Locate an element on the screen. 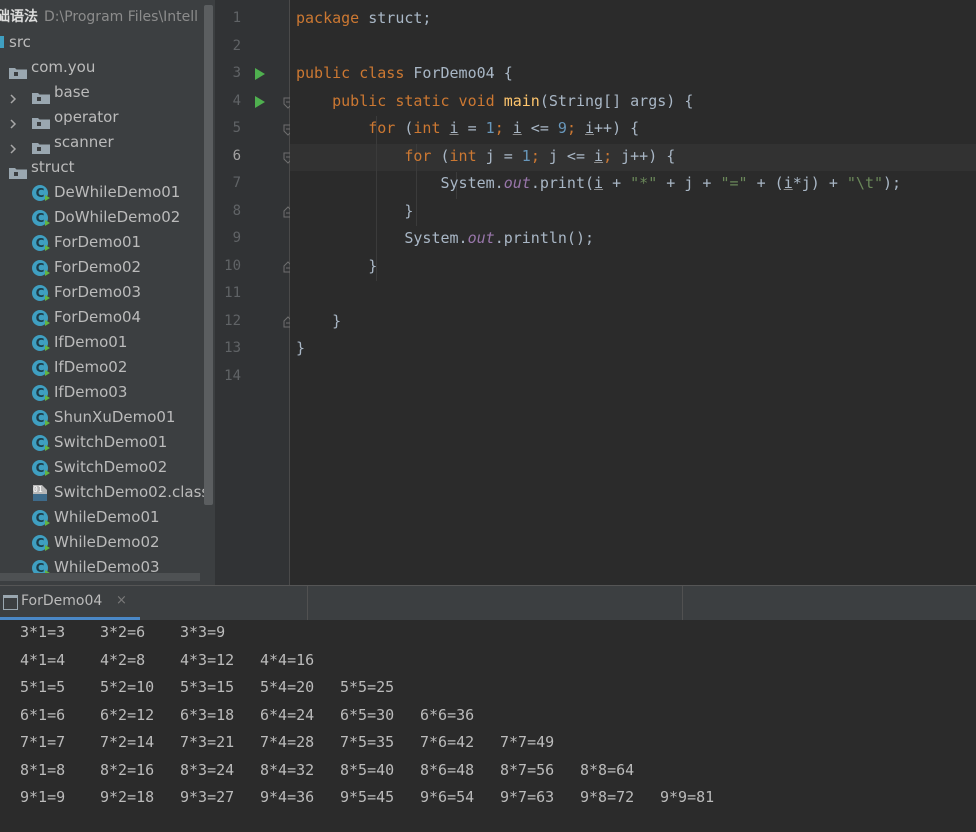 Image resolution: width=976 pixels, height=832 pixels. tree-item-switchdemo02-class: 01 SwitchDemo02.class is located at coordinates (104, 492).